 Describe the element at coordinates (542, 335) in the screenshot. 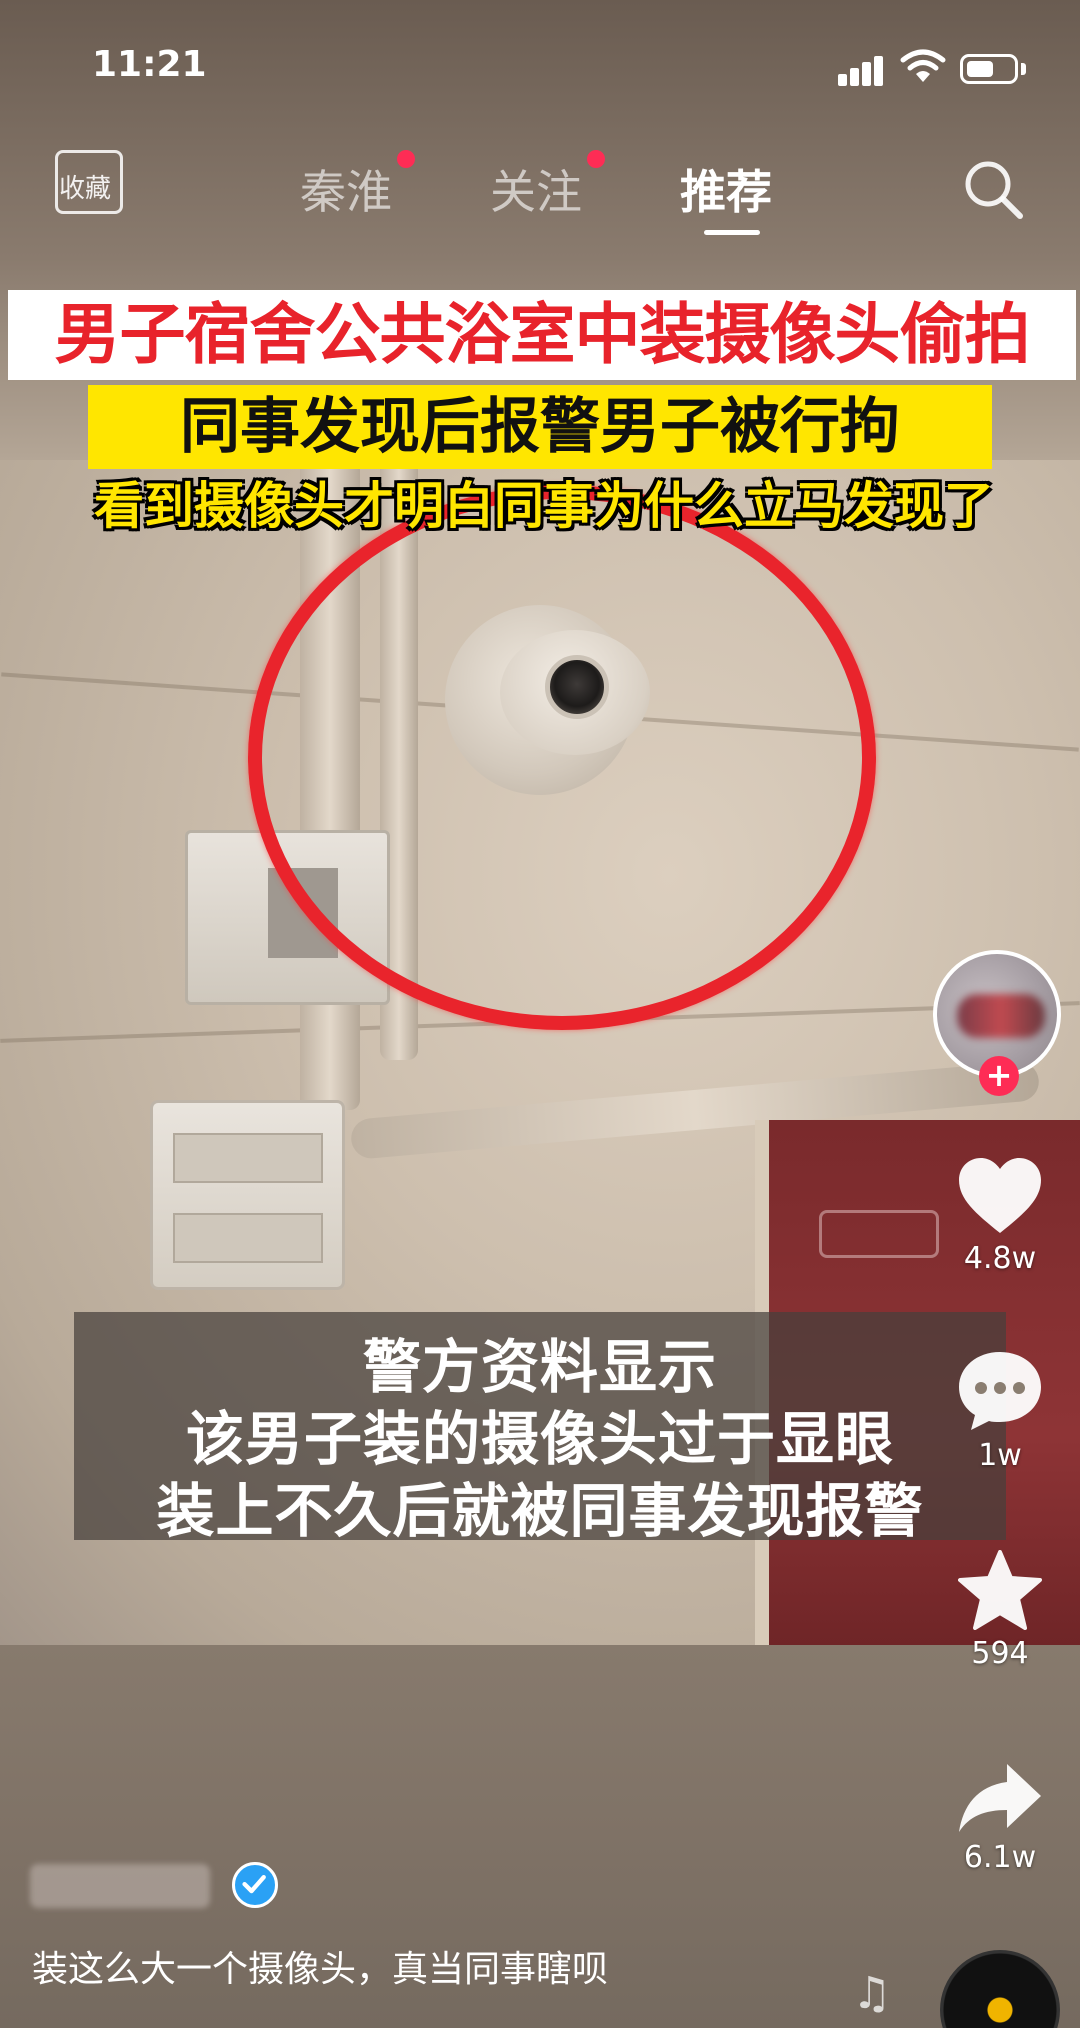

I see `headline-red: 男子宿舍公共浴室中装摄像头偷拍` at that location.